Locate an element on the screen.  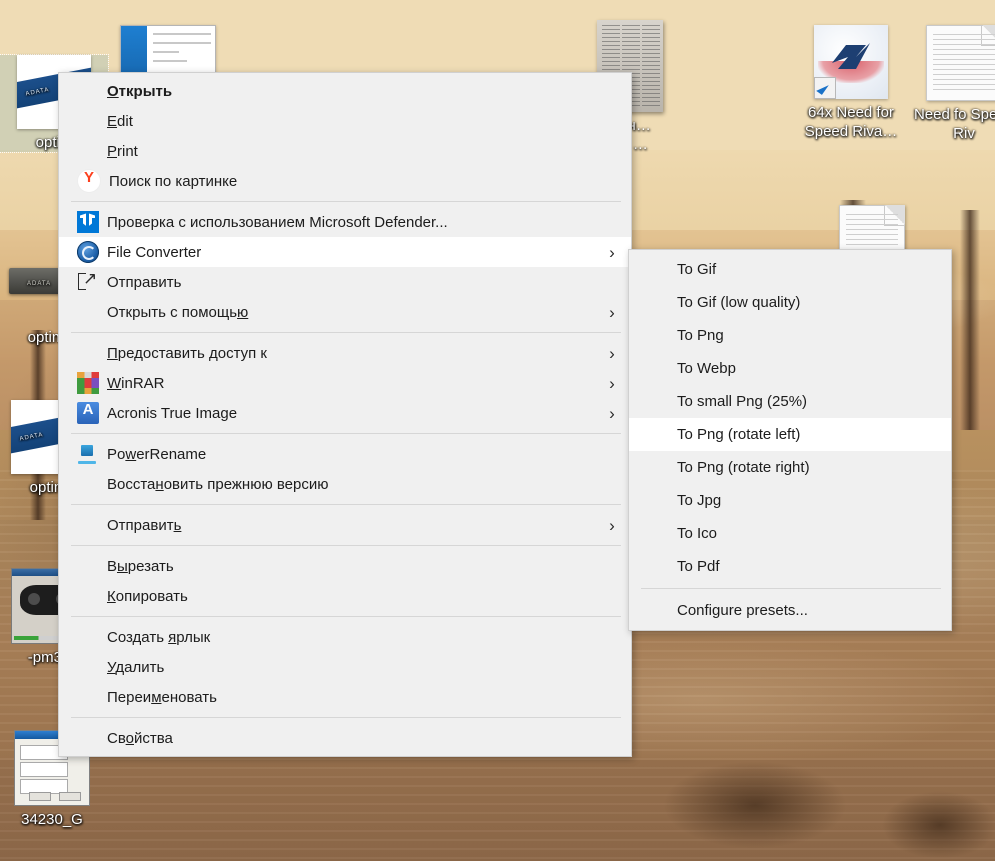
menu-item-powerrename: PowerRename is located at coordinates (345, 454).